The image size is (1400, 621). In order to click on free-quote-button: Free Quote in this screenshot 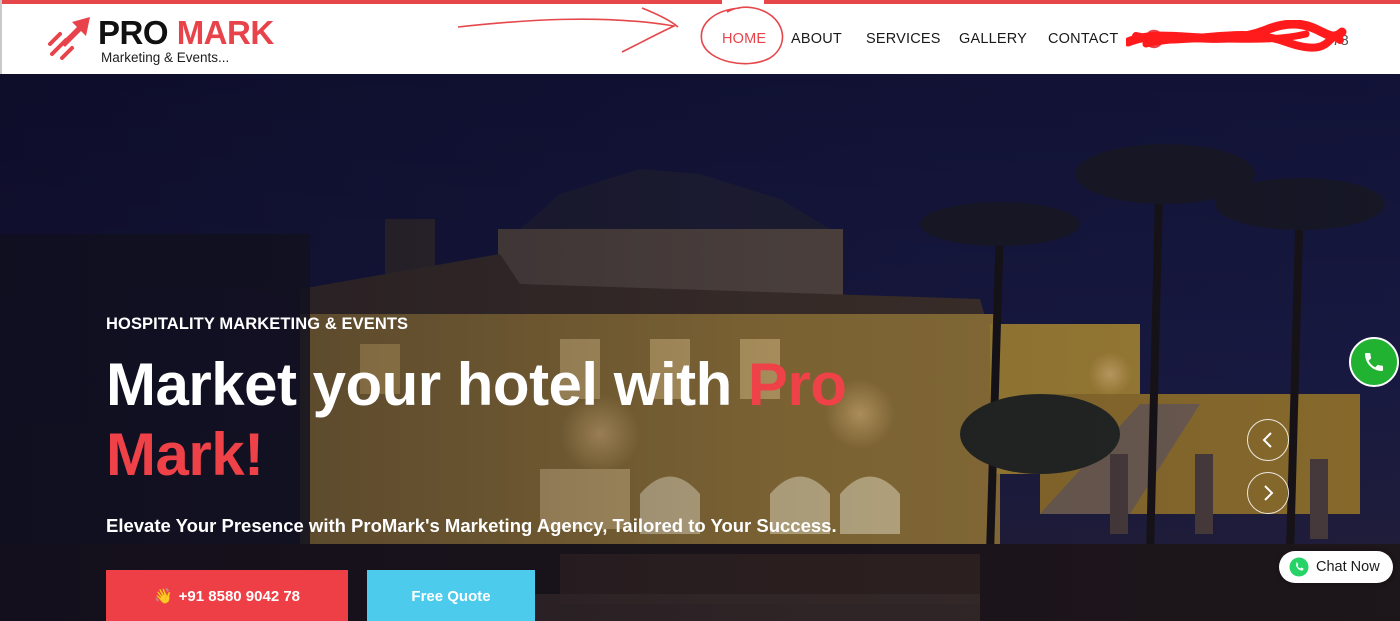, I will do `click(451, 595)`.